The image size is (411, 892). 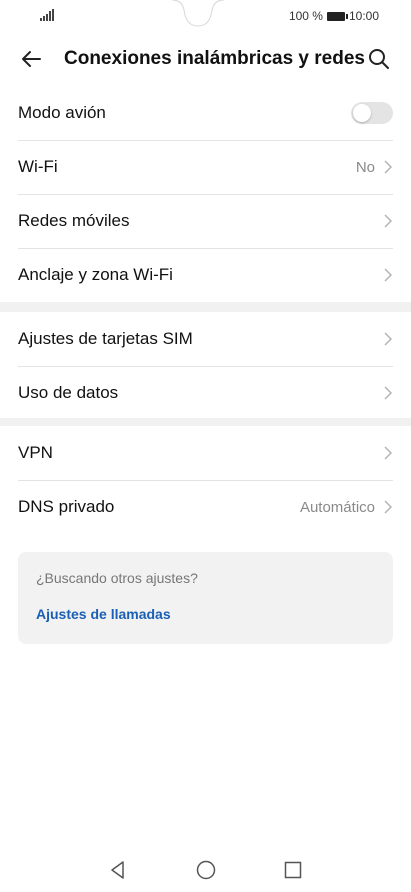 I want to click on square-recents-icon, so click(x=293, y=870).